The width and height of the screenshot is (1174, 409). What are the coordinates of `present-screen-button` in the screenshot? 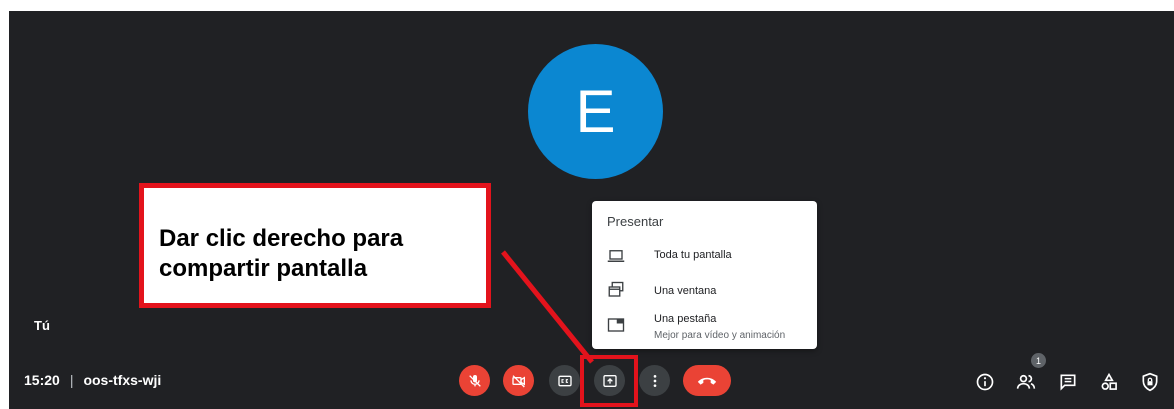 It's located at (609, 380).